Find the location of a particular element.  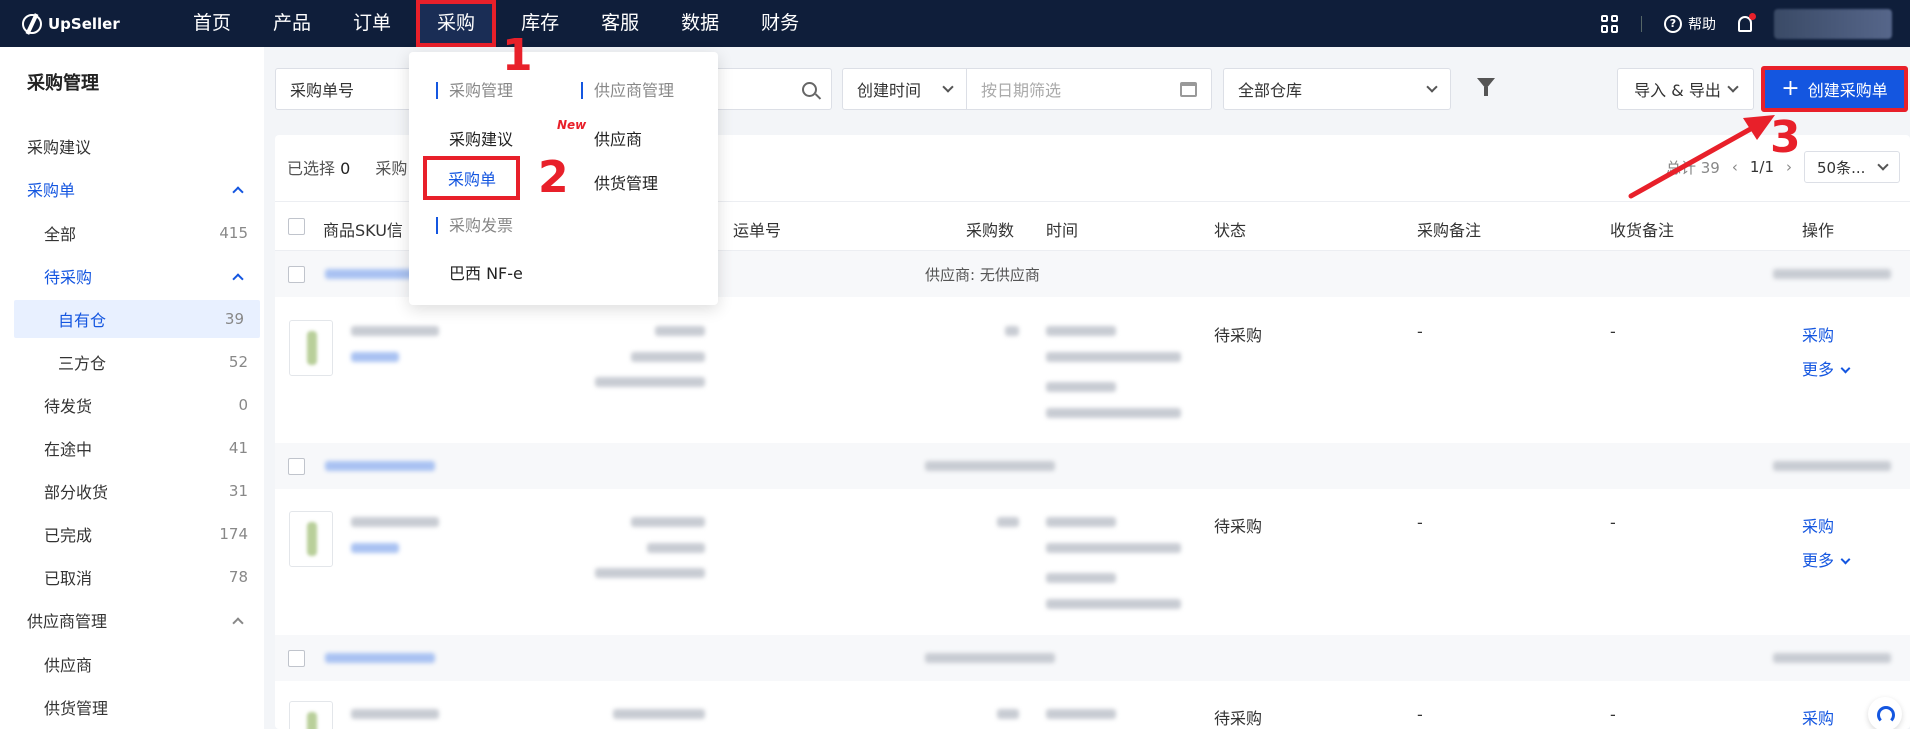

plus-icon: + is located at coordinates (1790, 88).